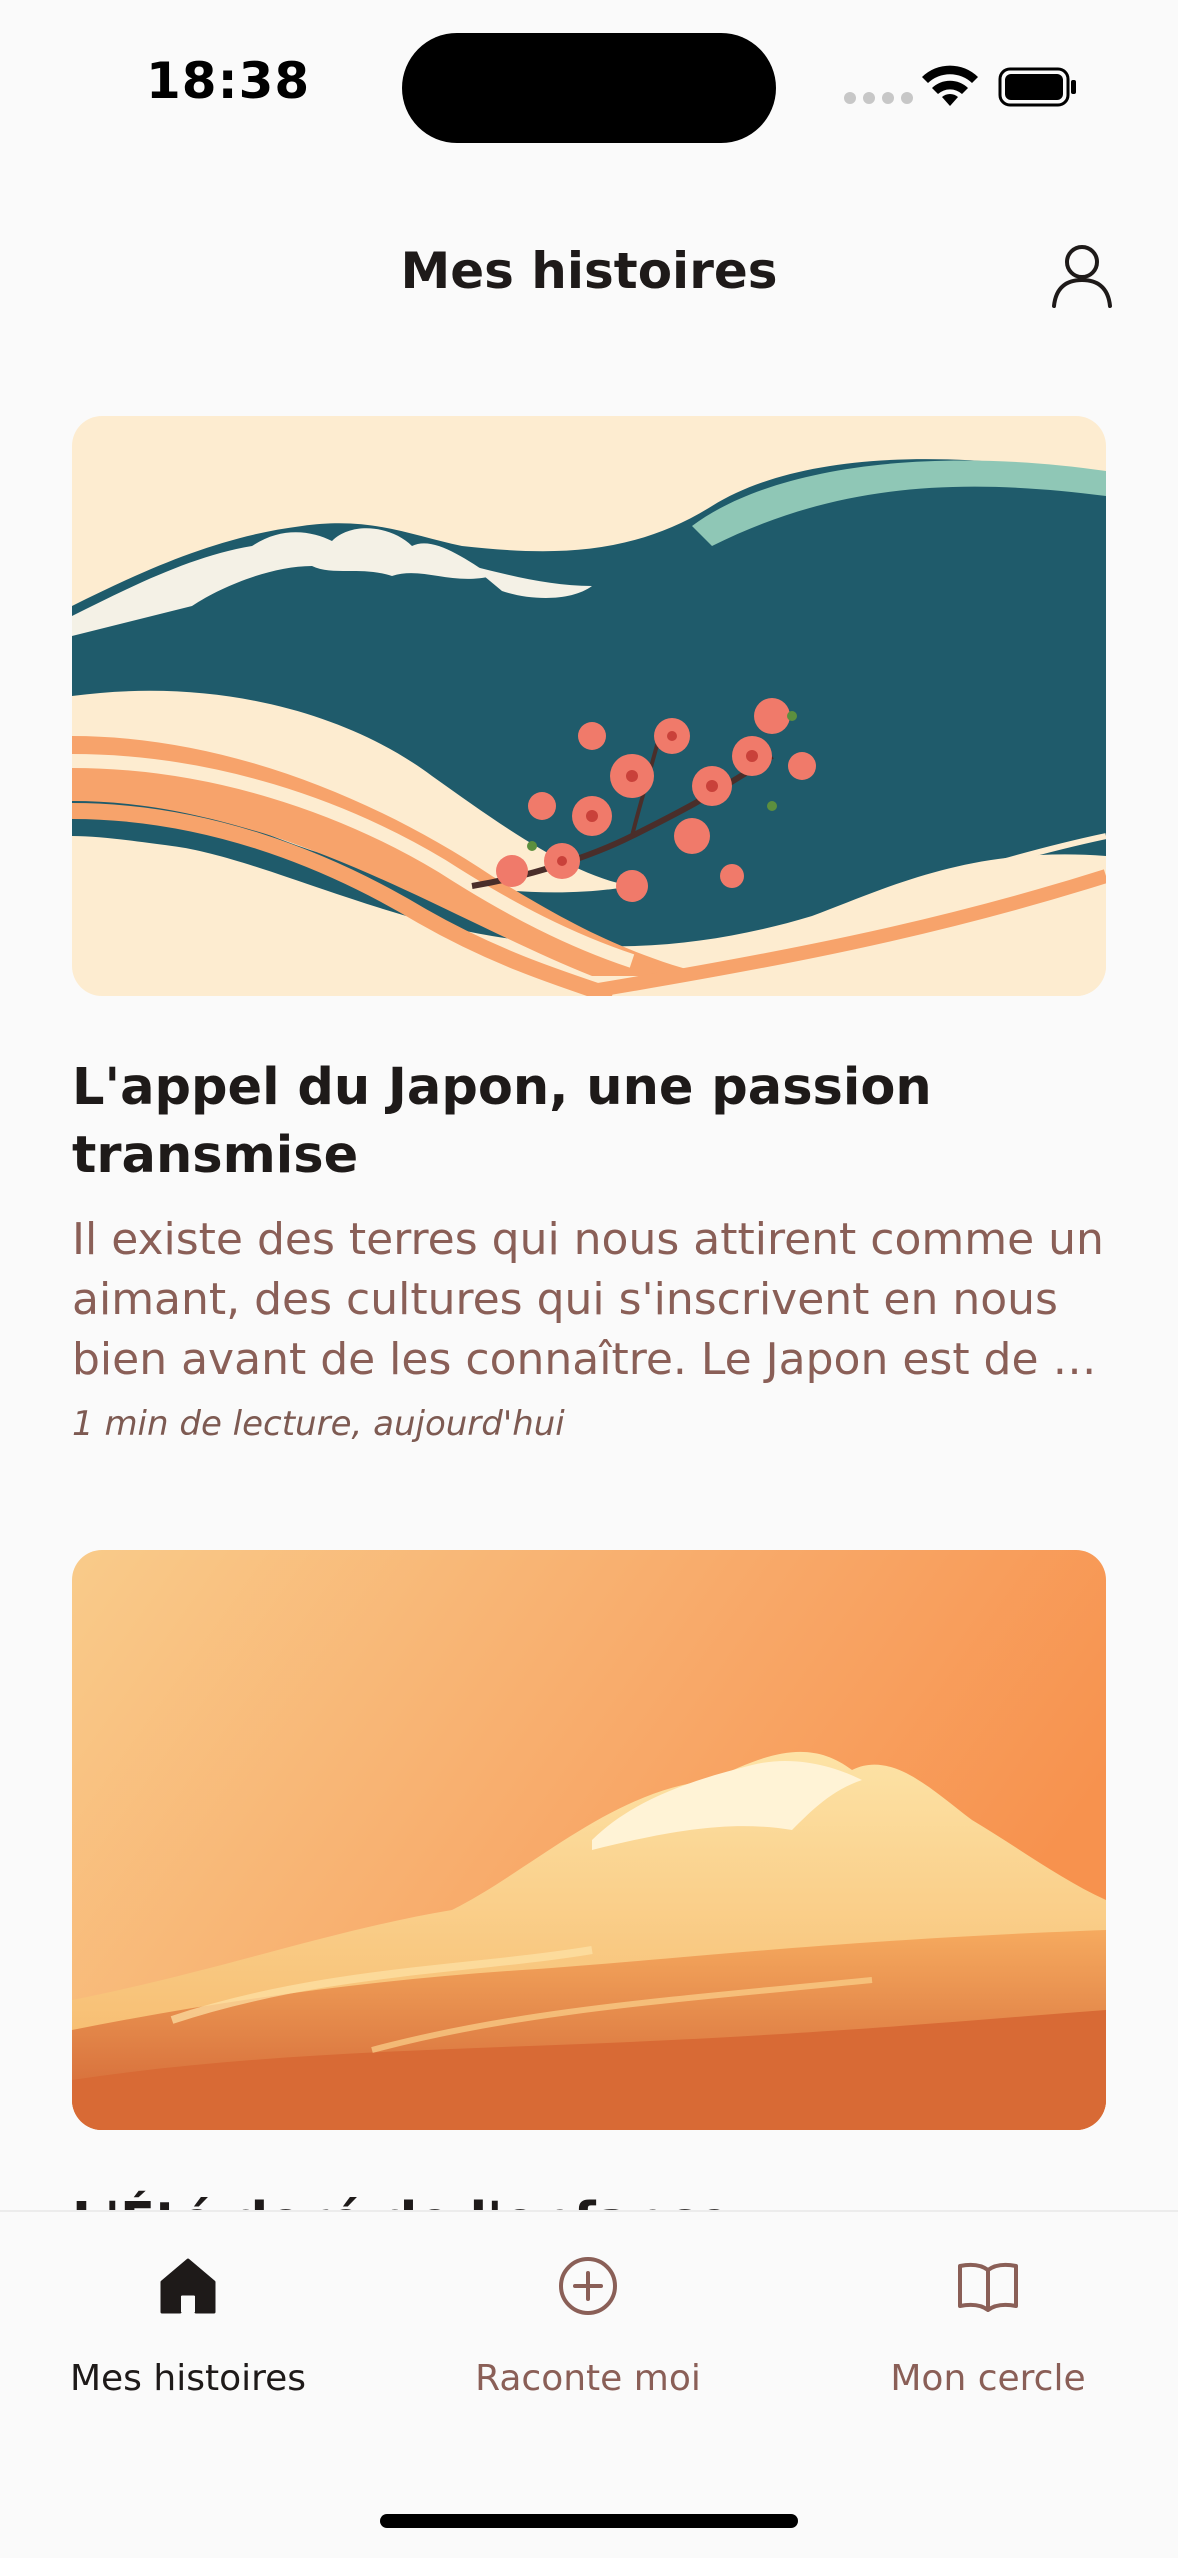 The image size is (1178, 2558). What do you see at coordinates (188, 2286) in the screenshot?
I see `home-icon` at bounding box center [188, 2286].